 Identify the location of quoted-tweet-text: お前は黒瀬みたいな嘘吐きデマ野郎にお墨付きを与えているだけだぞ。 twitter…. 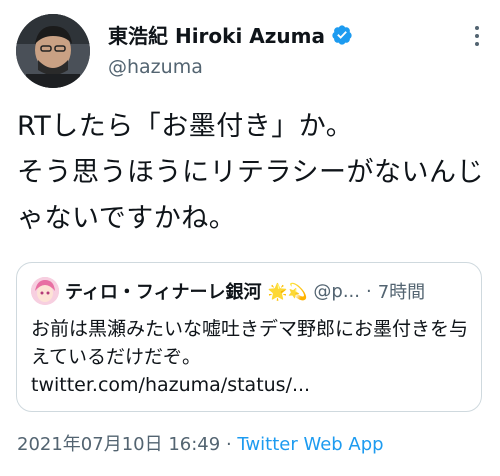
(250, 357).